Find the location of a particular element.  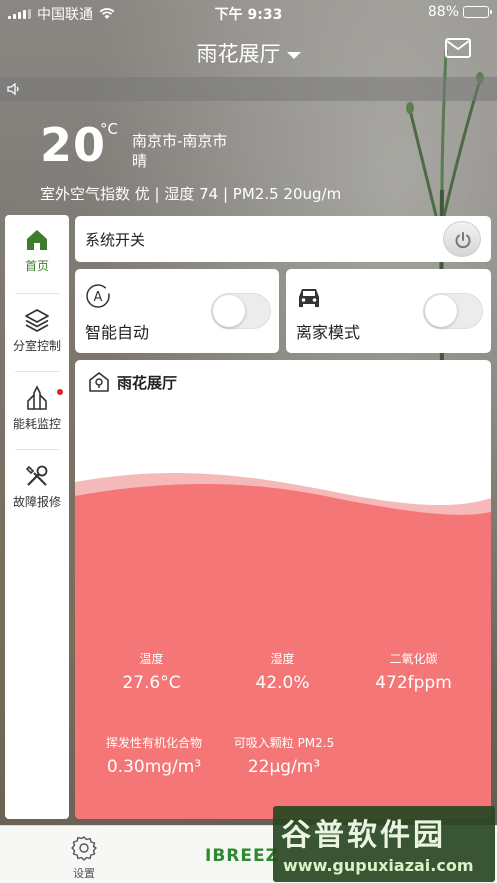

sidebar-item-energy: 能耗监控 is located at coordinates (37, 410).